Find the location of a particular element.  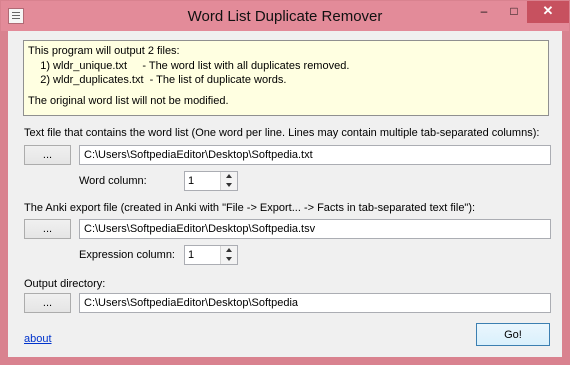

go-button: Go! is located at coordinates (513, 334).